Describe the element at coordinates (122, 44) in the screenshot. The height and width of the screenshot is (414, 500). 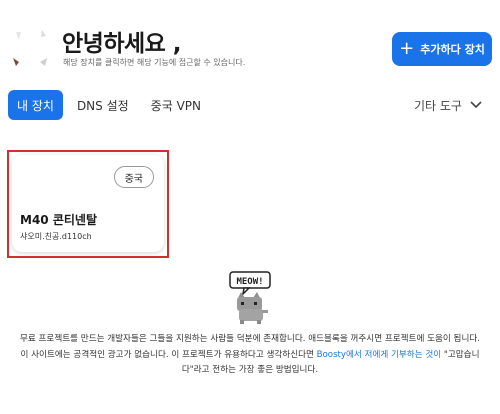
I see `page-title: 안녕하세요 ,` at that location.